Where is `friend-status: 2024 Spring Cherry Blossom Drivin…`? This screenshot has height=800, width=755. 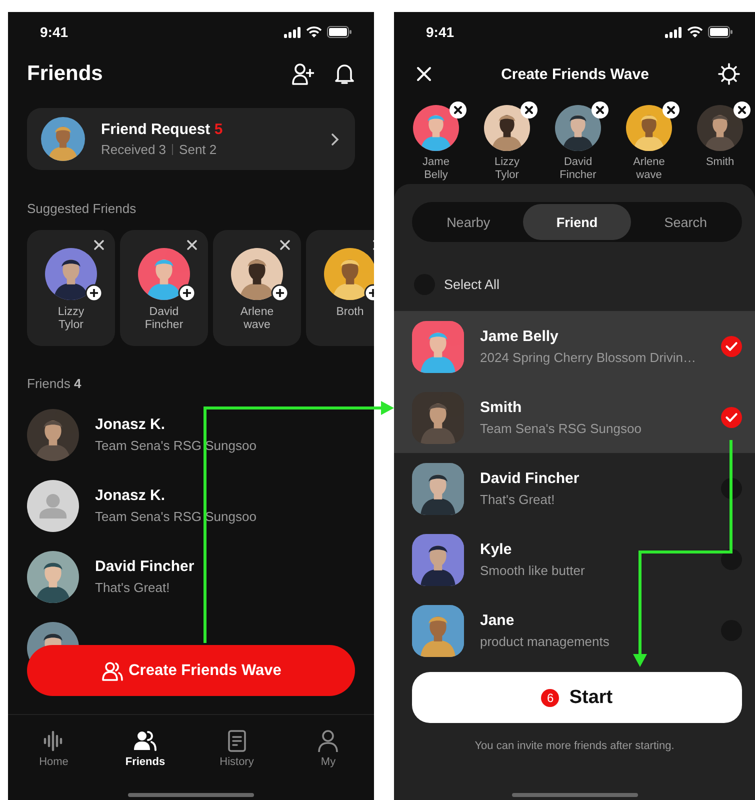 friend-status: 2024 Spring Cherry Blossom Drivin… is located at coordinates (589, 357).